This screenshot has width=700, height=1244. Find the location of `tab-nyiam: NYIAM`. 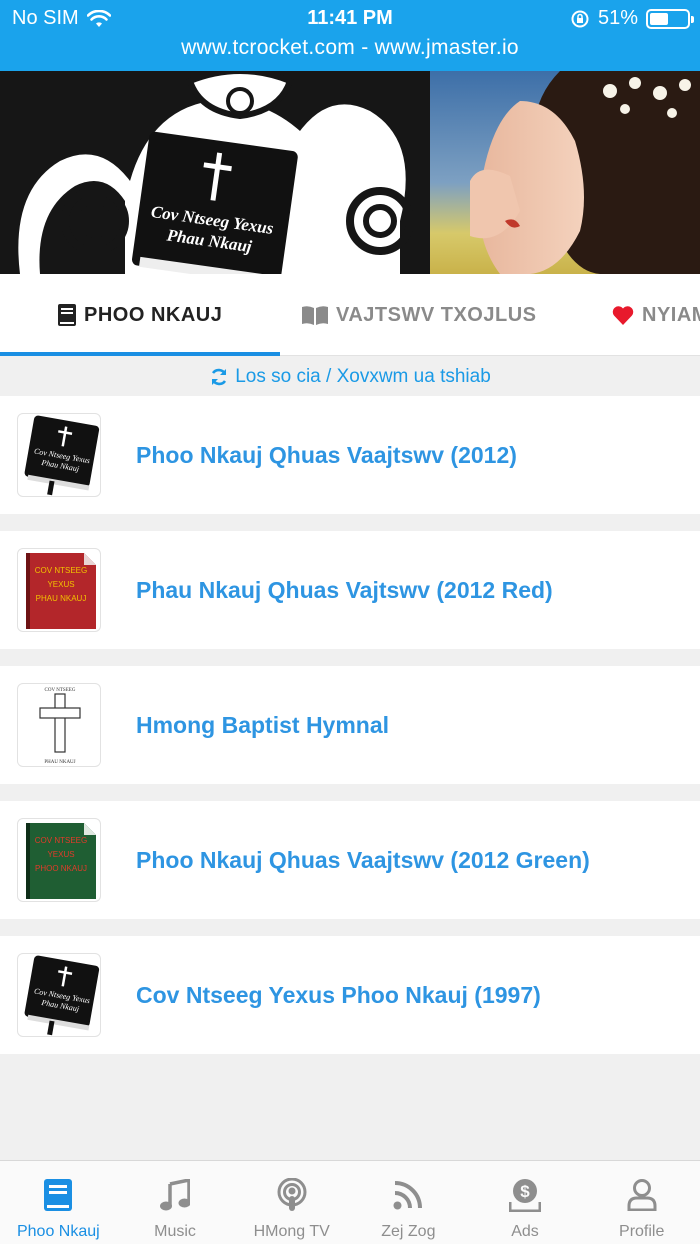

tab-nyiam: NYIAM is located at coordinates (656, 315).